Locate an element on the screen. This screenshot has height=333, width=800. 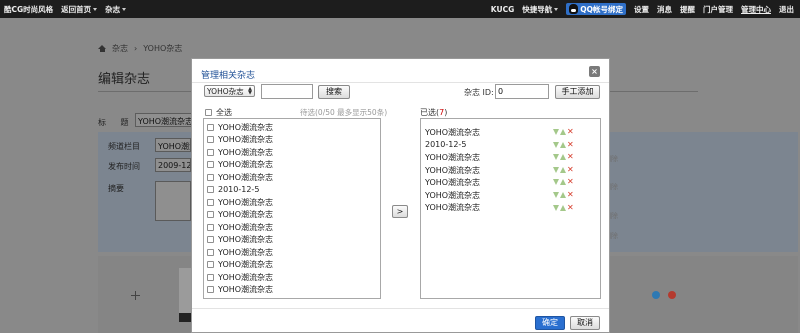
select-all-checkbox is located at coordinates (208, 112).